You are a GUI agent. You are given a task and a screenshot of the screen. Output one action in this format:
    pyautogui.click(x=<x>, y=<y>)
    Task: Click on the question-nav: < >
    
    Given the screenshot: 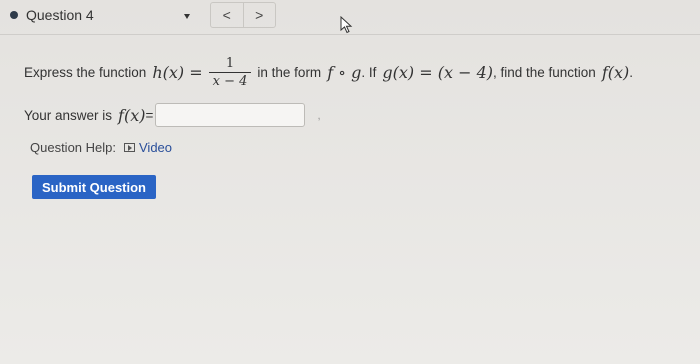 What is the action you would take?
    pyautogui.click(x=243, y=15)
    